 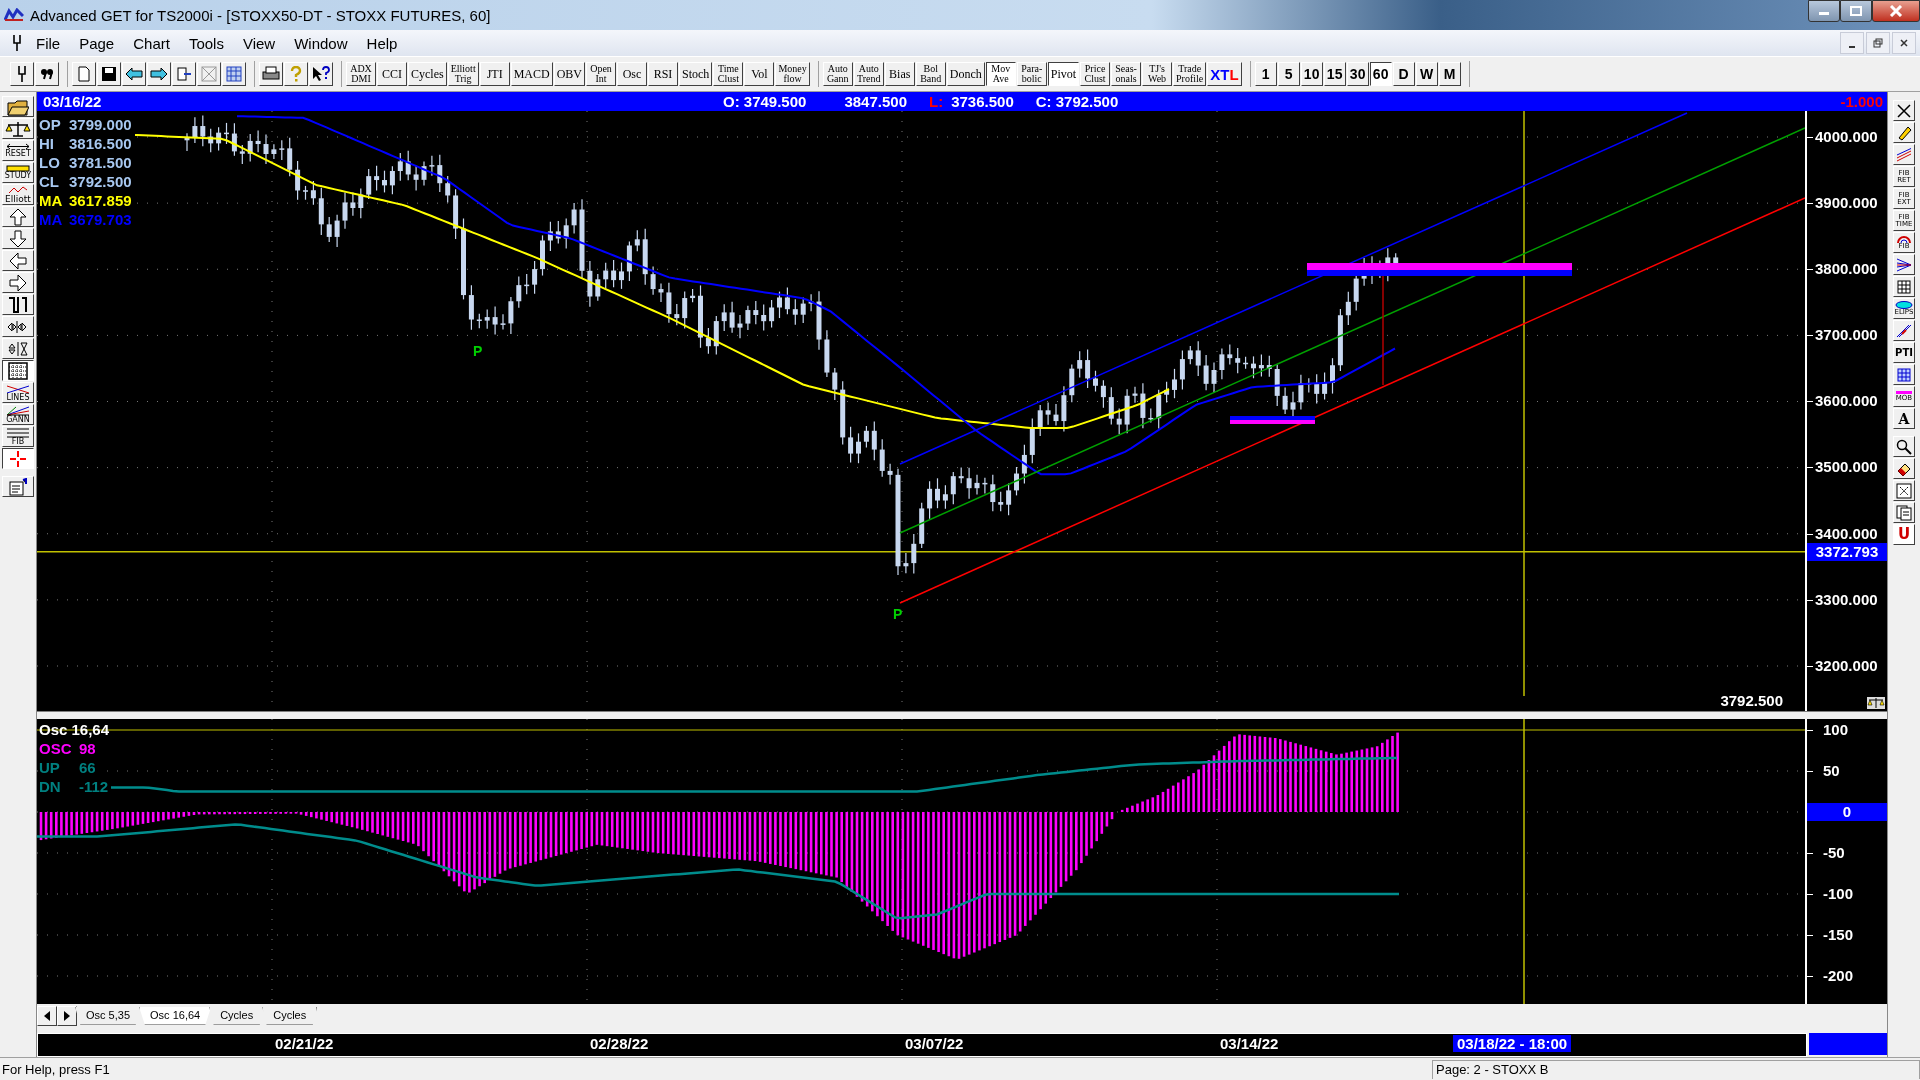 I want to click on axis-label: 3900.000, so click(x=1842, y=202).